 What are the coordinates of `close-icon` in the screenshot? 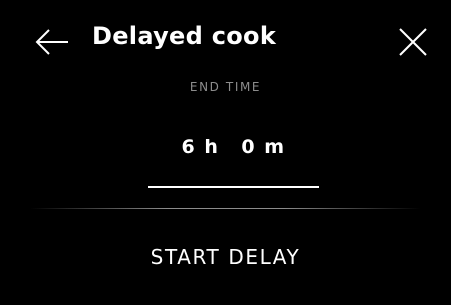 It's located at (413, 42).